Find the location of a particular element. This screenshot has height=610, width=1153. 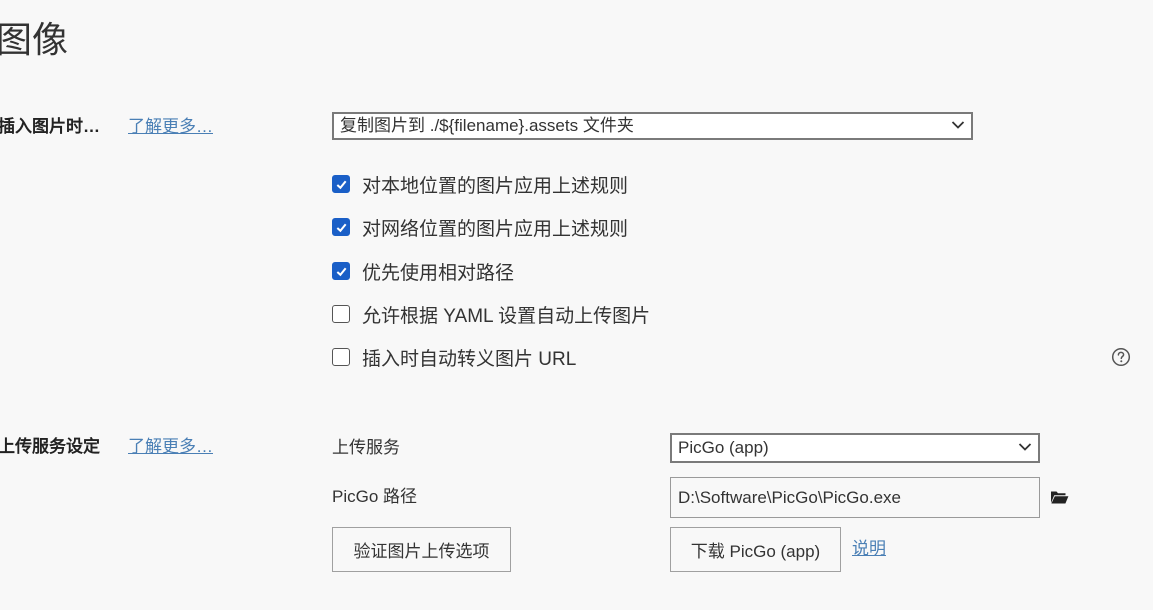

picgo-path-label: PicGo 路径 is located at coordinates (375, 496).